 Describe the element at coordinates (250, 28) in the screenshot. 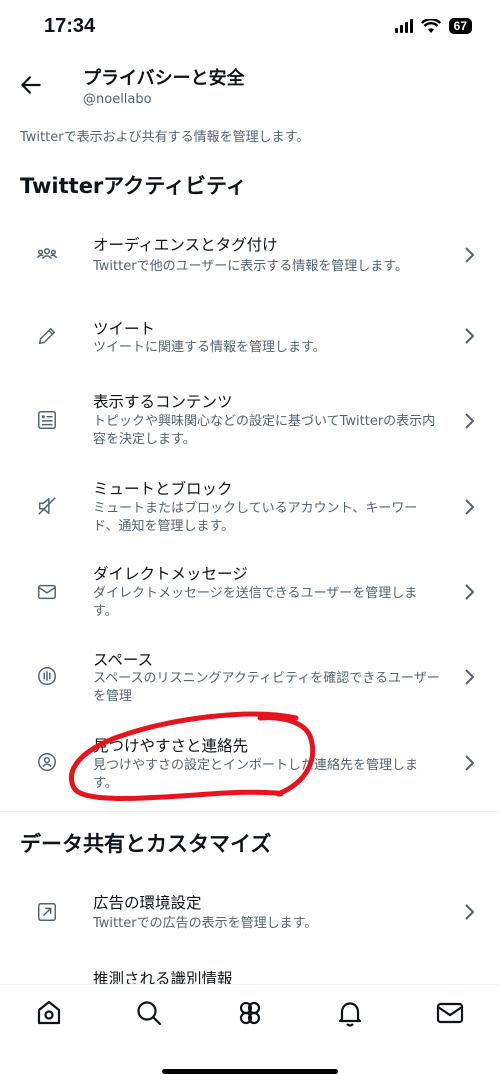

I see `status-bar: 17:34 67` at that location.